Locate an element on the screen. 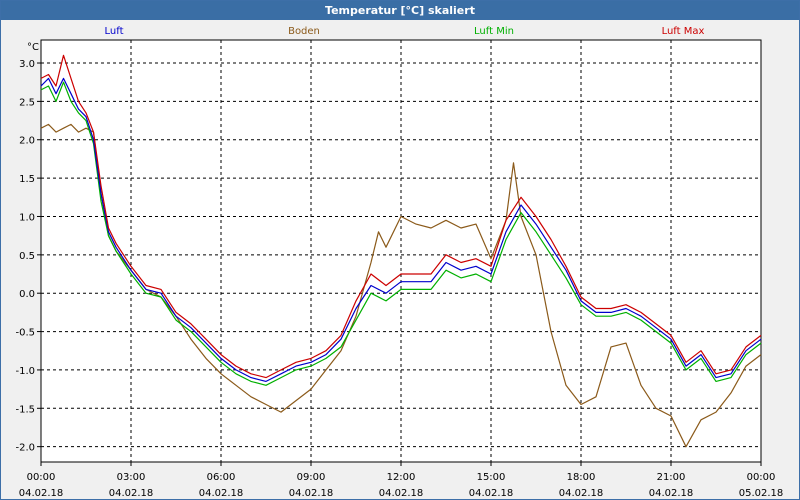 This screenshot has width=800, height=500. y-tick-label: 0.5 is located at coordinates (27, 256).